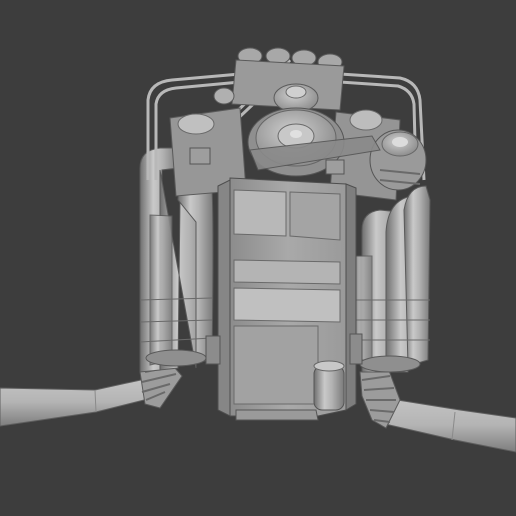 Image resolution: width=516 pixels, height=516 pixels. Describe the element at coordinates (76, 402) in the screenshot. I see `left-exhaust-tailpipe` at that location.